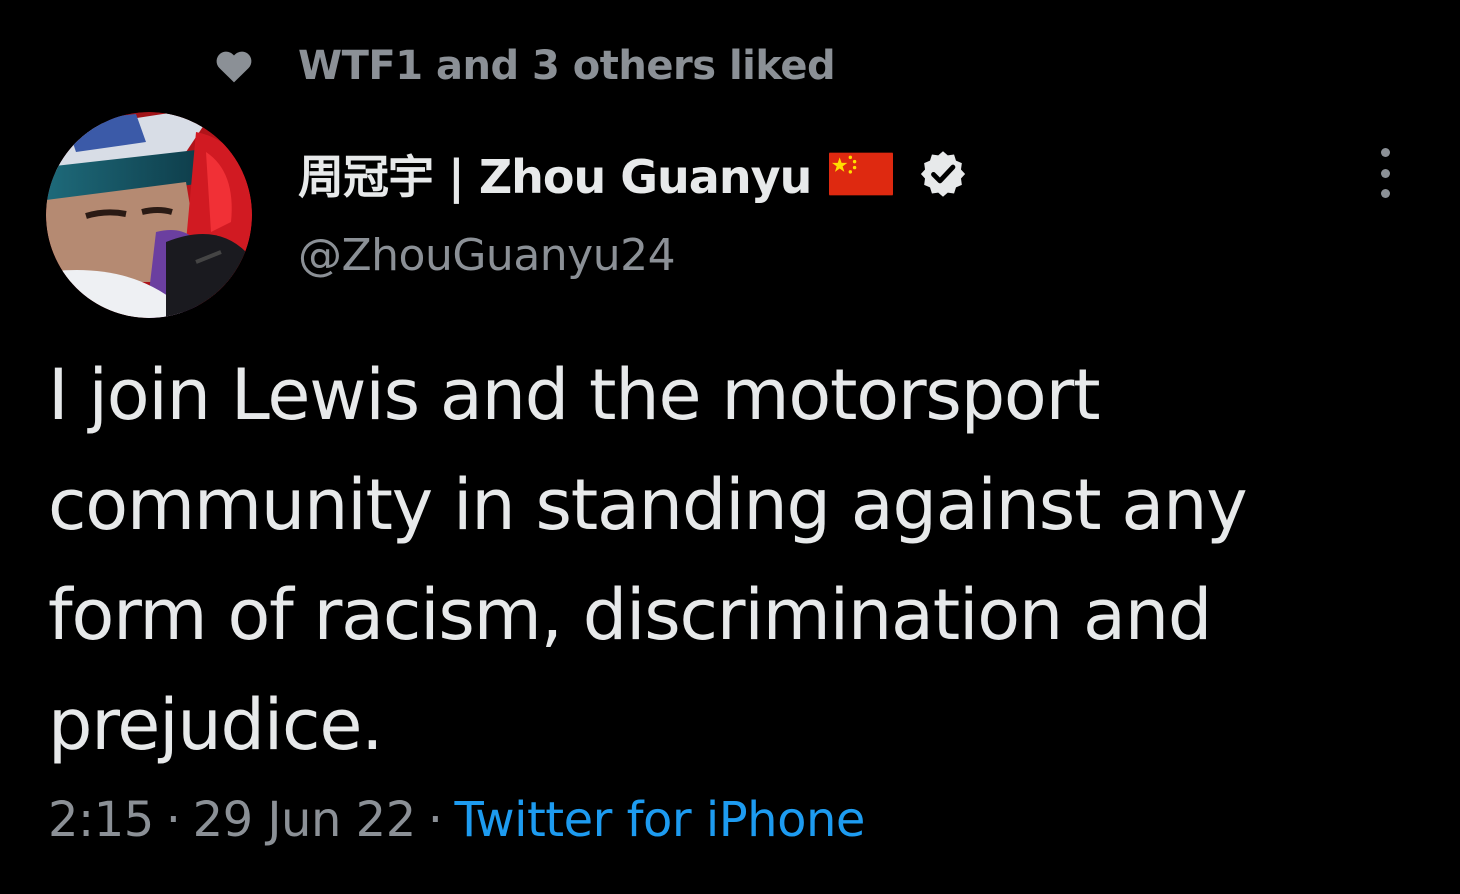 The image size is (1460, 894). Describe the element at coordinates (555, 174) in the screenshot. I see `display-name: 周冠宇 | Zhou Guanyu` at that location.